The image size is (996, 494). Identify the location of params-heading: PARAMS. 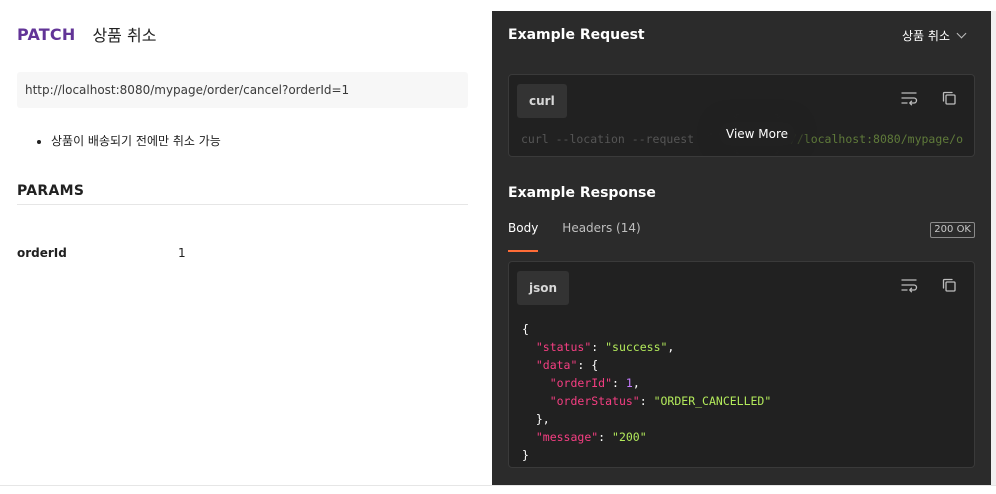
(51, 191).